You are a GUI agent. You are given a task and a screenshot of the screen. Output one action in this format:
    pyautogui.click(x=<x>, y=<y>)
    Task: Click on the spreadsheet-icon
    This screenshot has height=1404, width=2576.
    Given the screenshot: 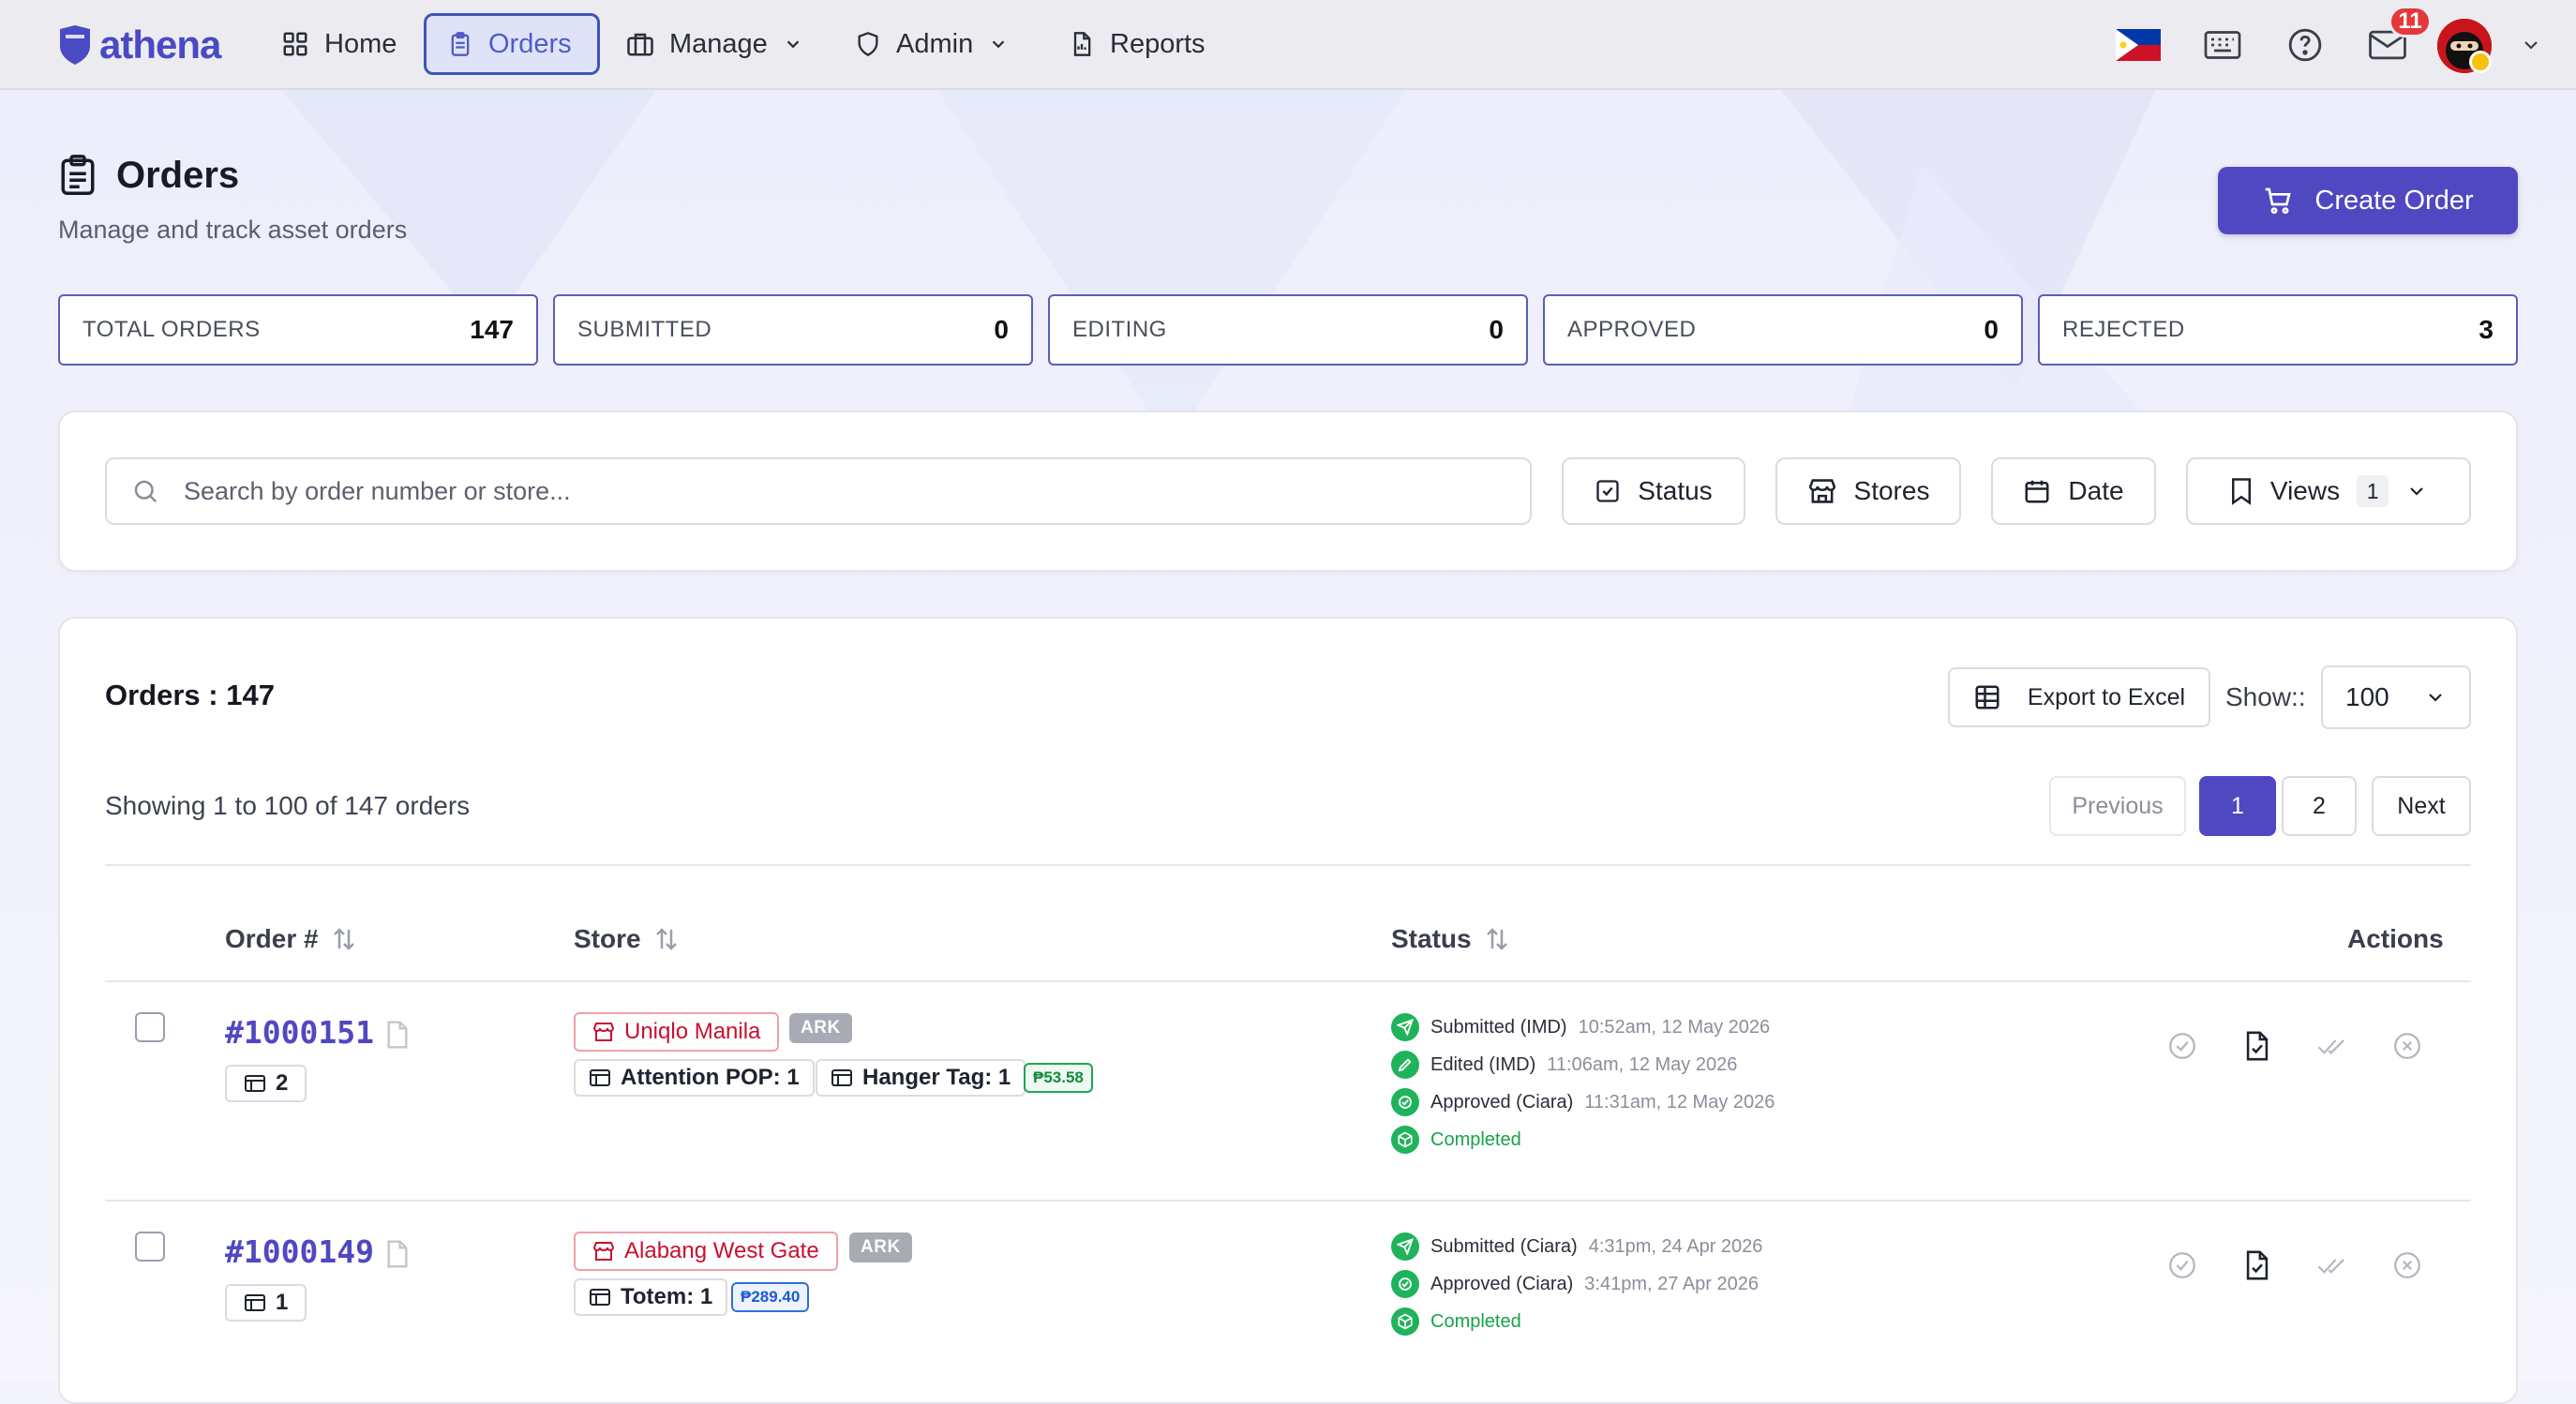 What is the action you would take?
    pyautogui.click(x=1987, y=697)
    